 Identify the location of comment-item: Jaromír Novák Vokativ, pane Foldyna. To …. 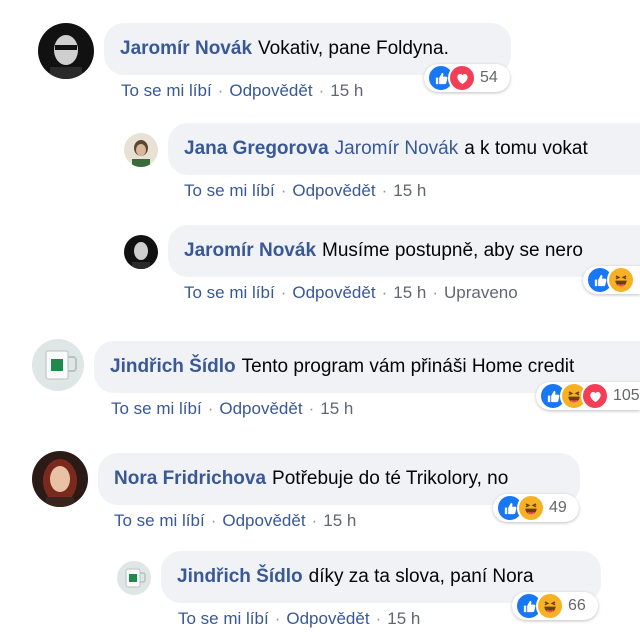
(320, 65).